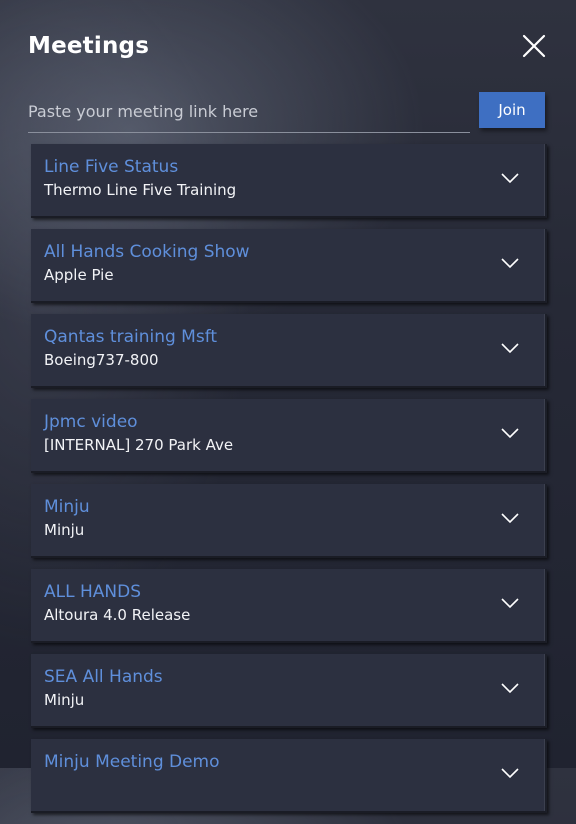 The width and height of the screenshot is (576, 824). What do you see at coordinates (289, 266) in the screenshot?
I see `meeting-item-all-hands-cooking-show: All Hands Cooking Show Apple Pie` at bounding box center [289, 266].